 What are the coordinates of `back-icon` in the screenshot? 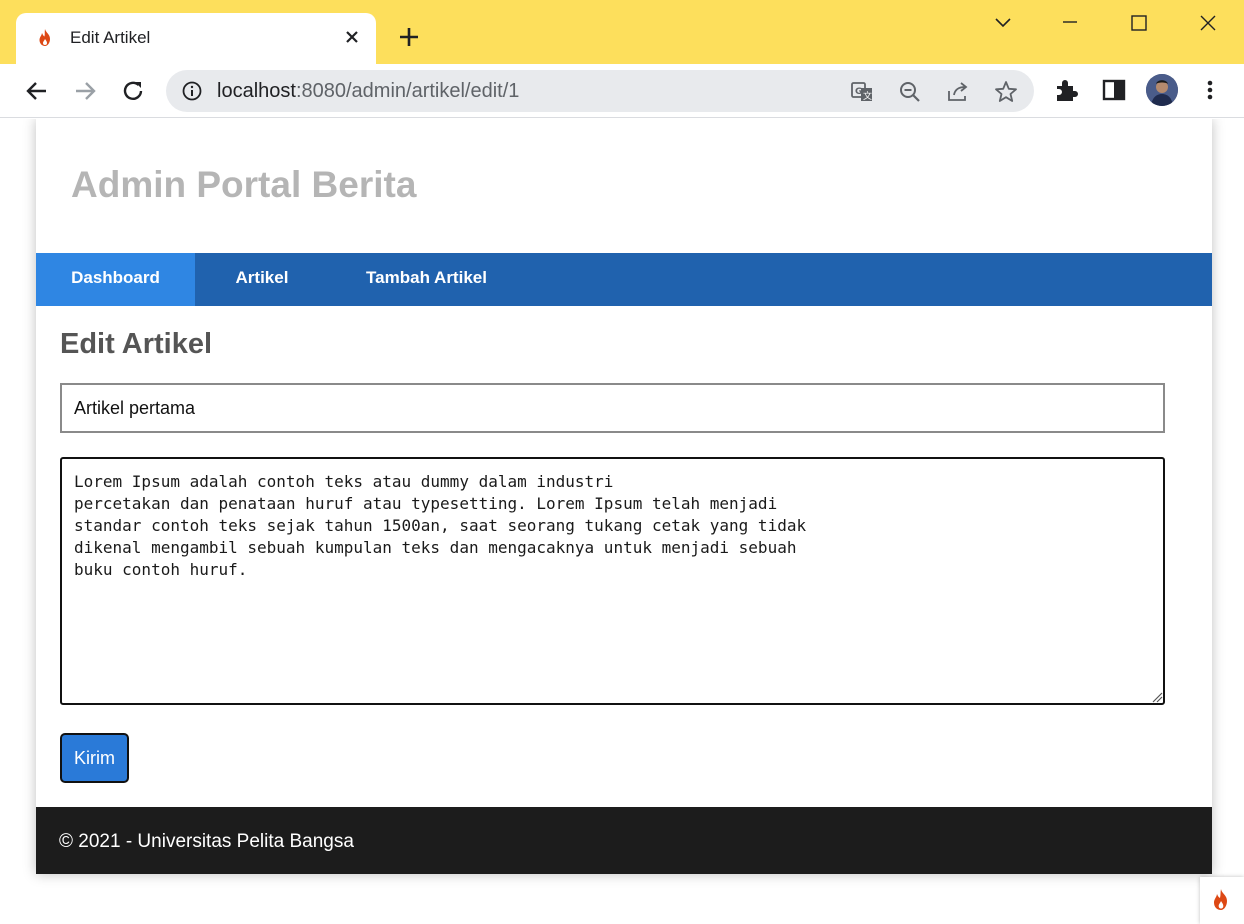 It's located at (37, 91).